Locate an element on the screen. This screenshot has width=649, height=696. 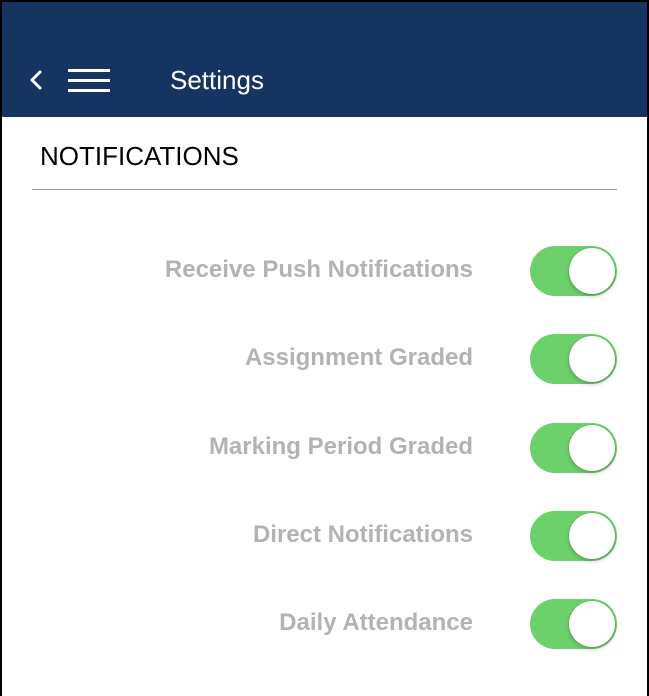
menu-button is located at coordinates (89, 81).